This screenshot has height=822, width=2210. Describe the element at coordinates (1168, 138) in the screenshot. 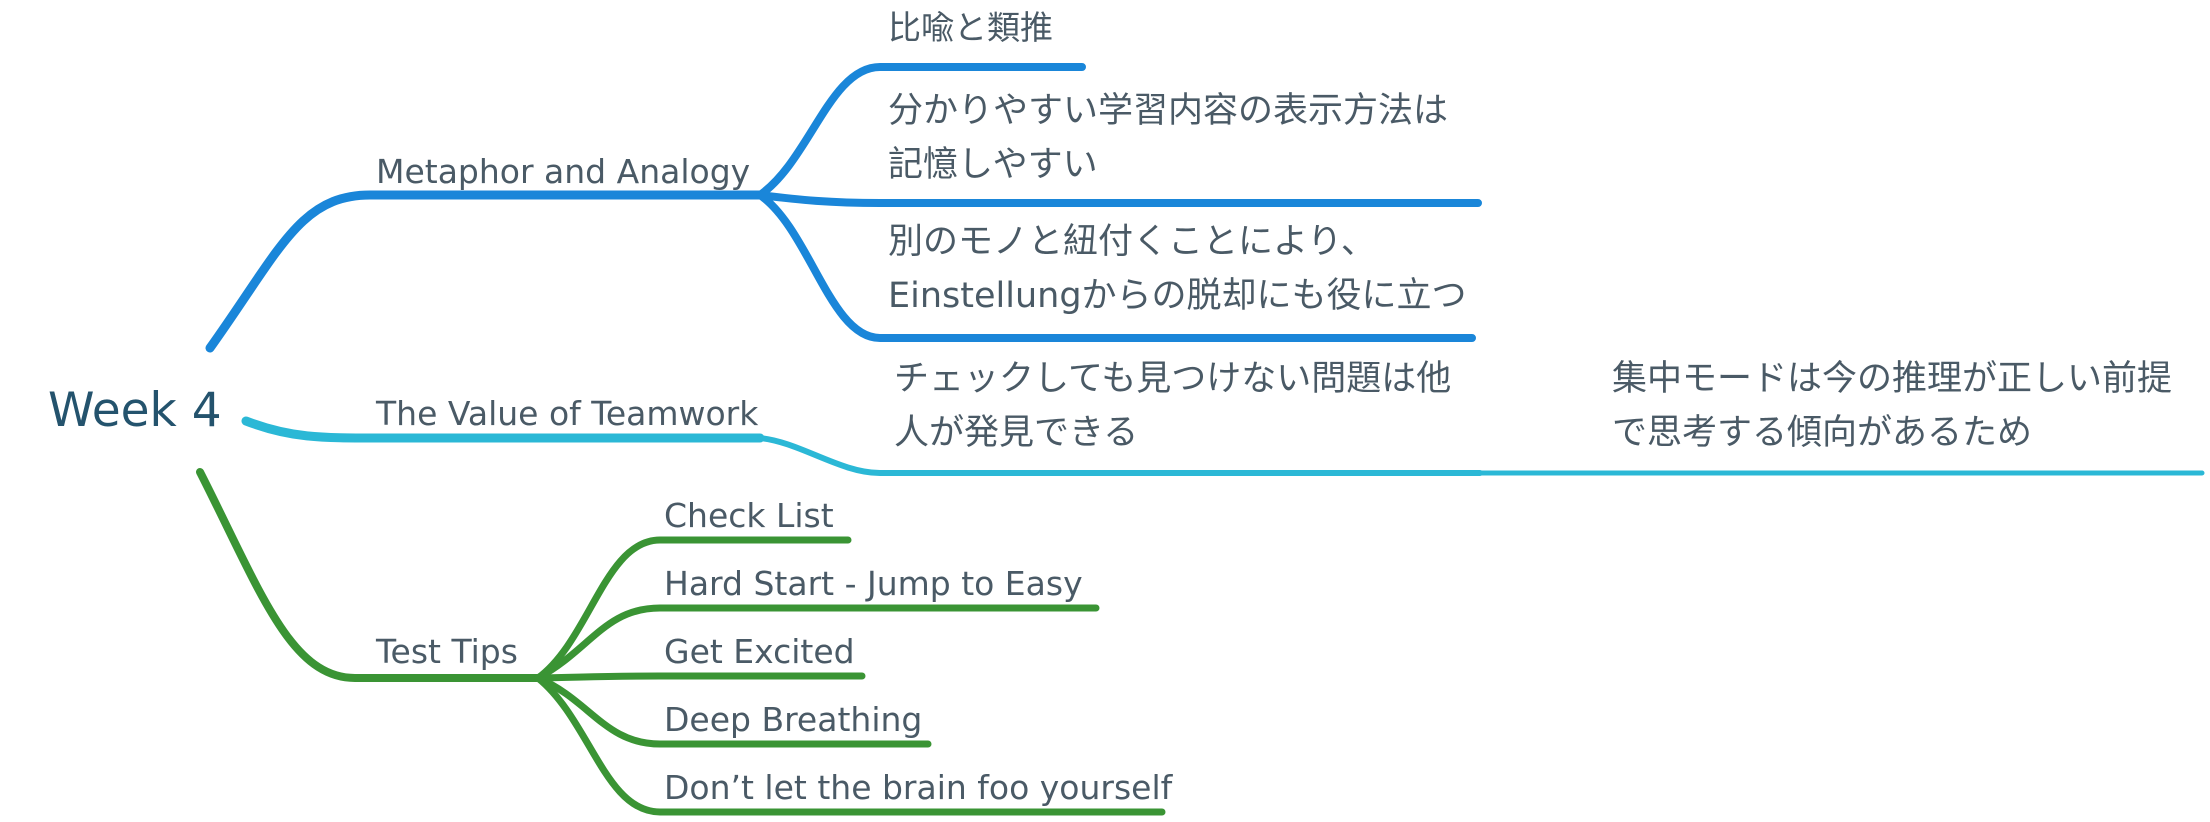

I see `metaphor-child-1-label: 分かりやすい学習内容の表示方法は 記憶しやすい` at that location.